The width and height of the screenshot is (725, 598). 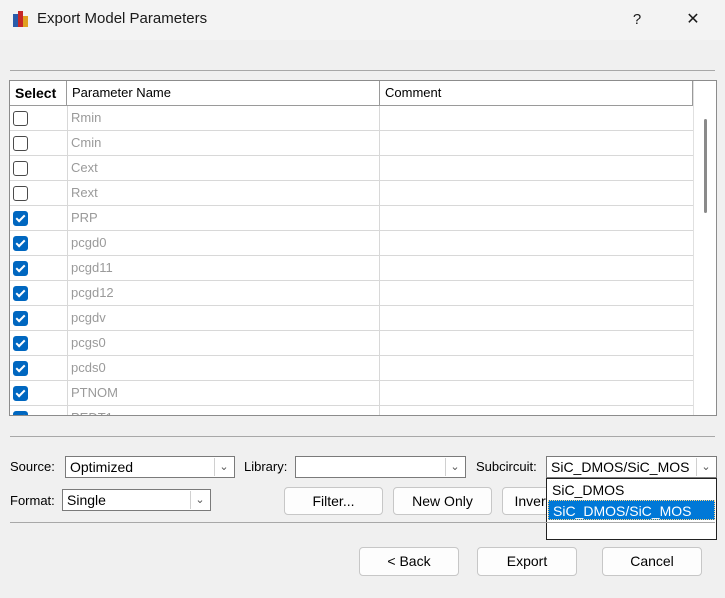 I want to click on cancel-button: Cancel, so click(x=652, y=561).